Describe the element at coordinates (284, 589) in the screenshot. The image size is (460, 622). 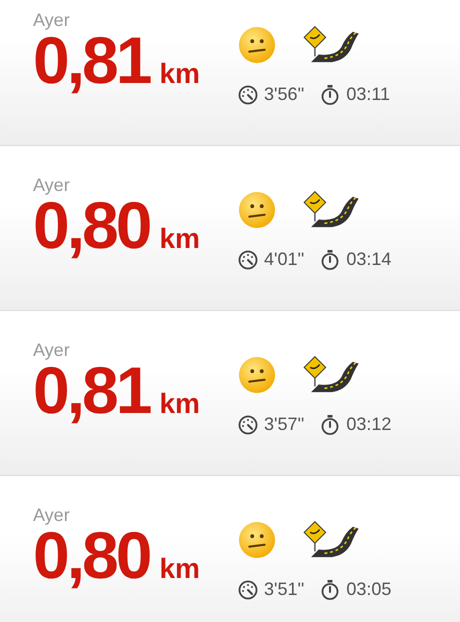
I see `pace-value: 3'51''` at that location.